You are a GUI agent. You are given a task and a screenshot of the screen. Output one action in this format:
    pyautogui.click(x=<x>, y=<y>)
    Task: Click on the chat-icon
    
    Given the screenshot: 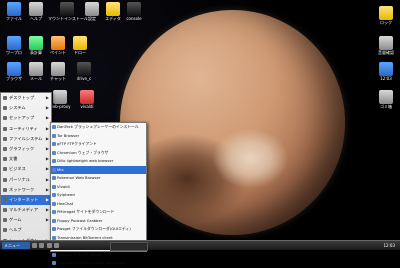 What is the action you would take?
    pyautogui.click(x=54, y=203)
    